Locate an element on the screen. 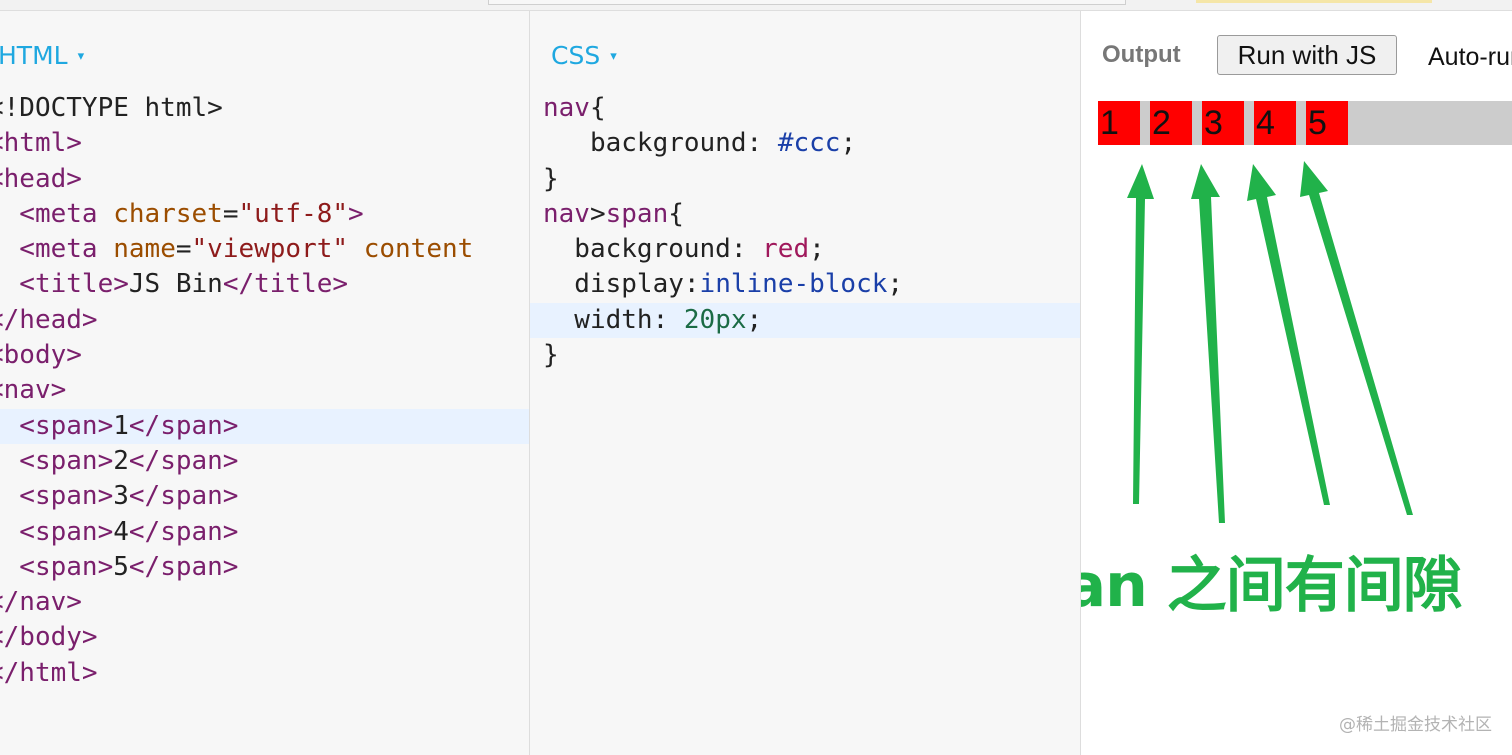 This screenshot has height=755, width=1512. html-panel-title: HTML ▾ is located at coordinates (42, 55).